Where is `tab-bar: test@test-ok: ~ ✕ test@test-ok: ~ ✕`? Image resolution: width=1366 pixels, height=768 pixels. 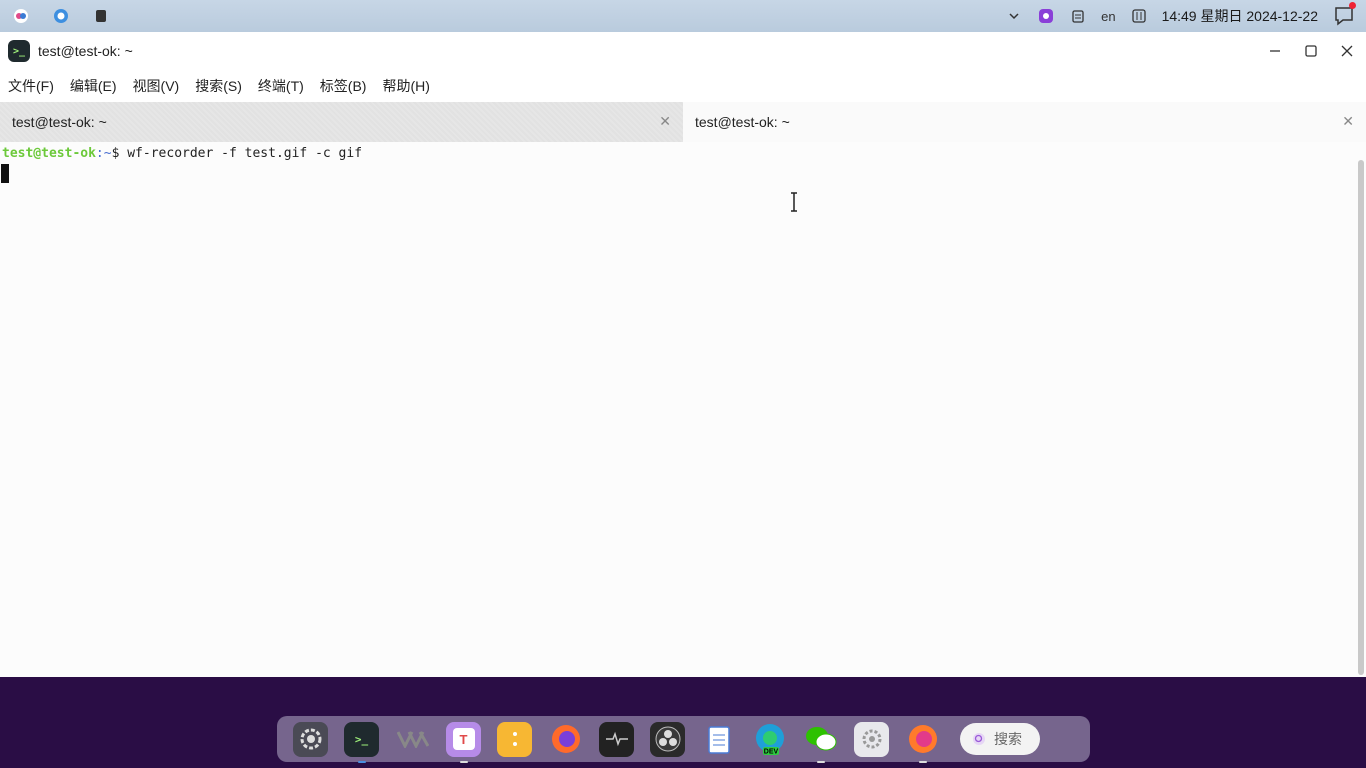
tab-bar: test@test-ok: ~ ✕ test@test-ok: ~ ✕ is located at coordinates (683, 122).